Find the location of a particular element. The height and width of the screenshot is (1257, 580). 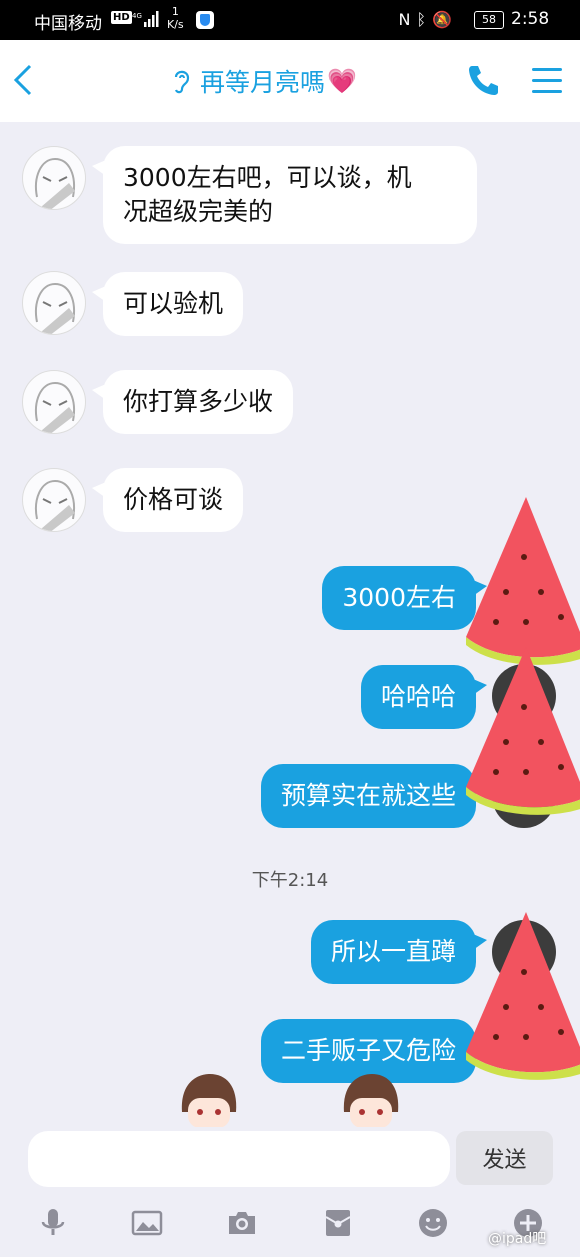

message-timestamp: 下午2:14 is located at coordinates (290, 880).